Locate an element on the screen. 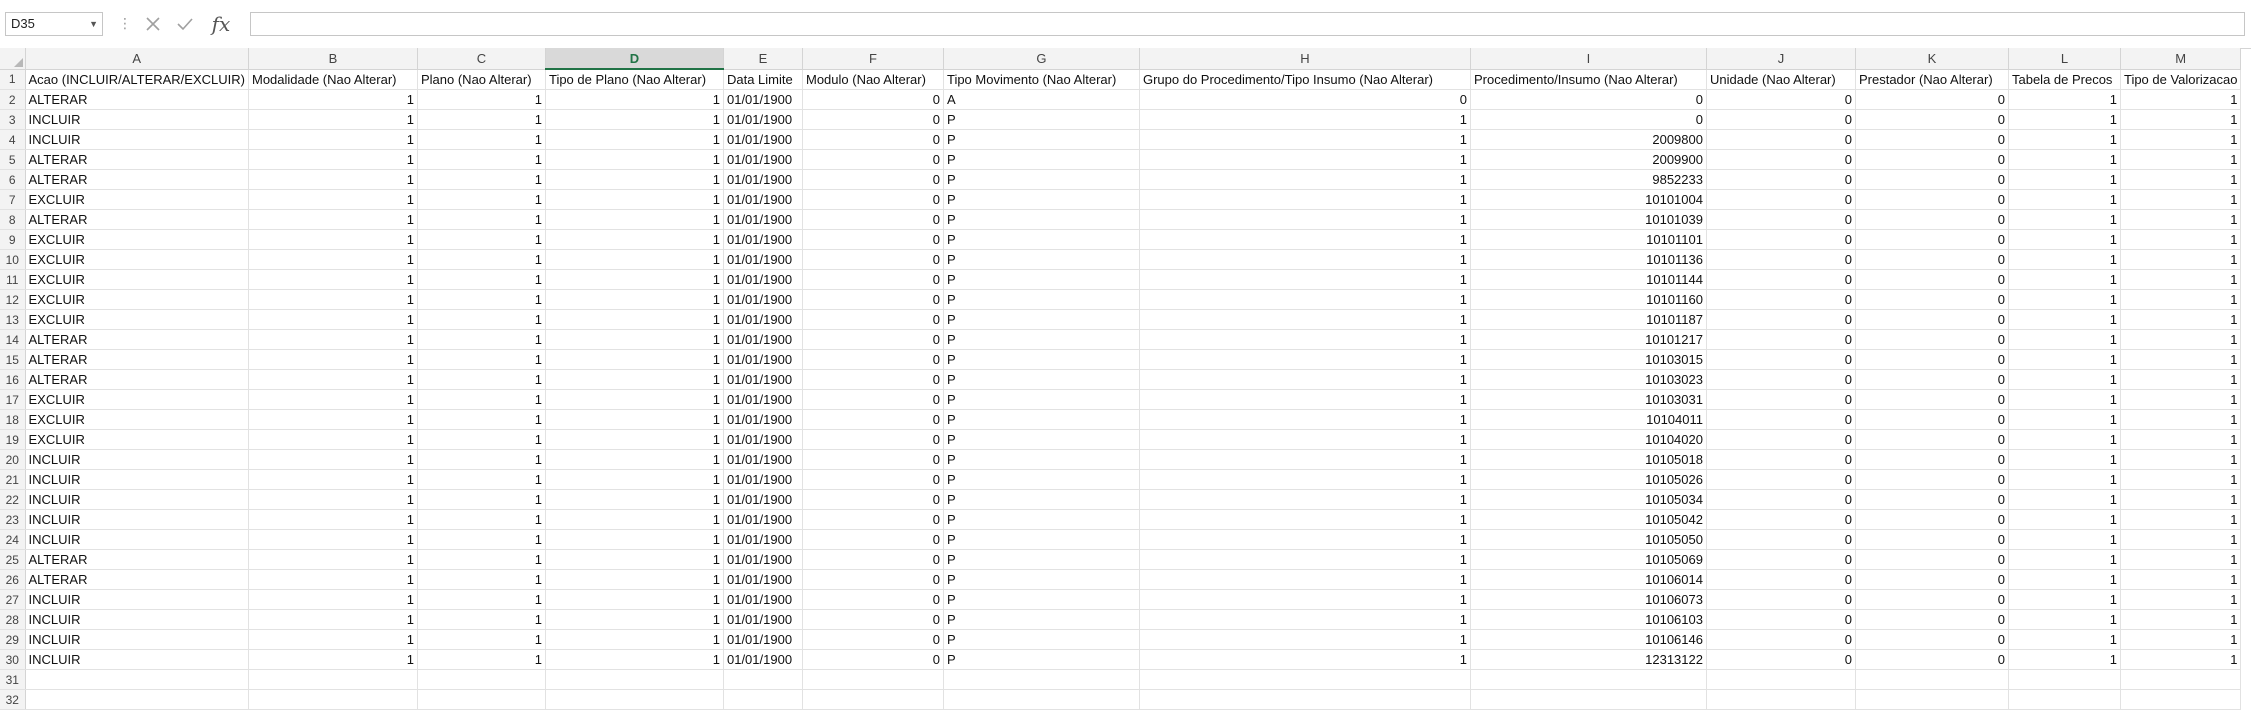 The height and width of the screenshot is (710, 2251). cell-b31 is located at coordinates (333, 679).